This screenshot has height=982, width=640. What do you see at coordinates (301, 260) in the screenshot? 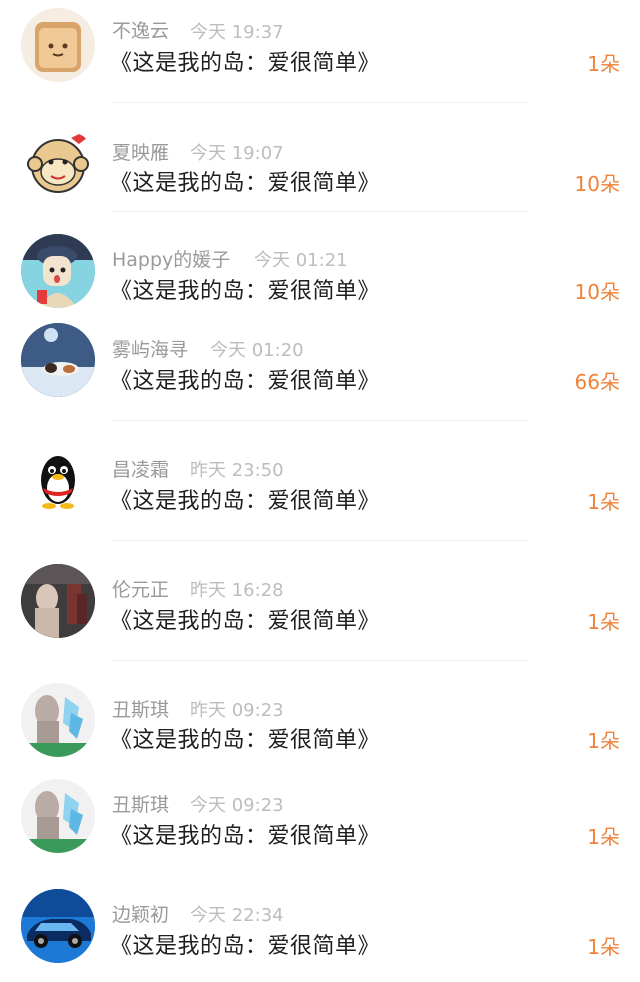
I see `timestamp: 今天 01:21` at bounding box center [301, 260].